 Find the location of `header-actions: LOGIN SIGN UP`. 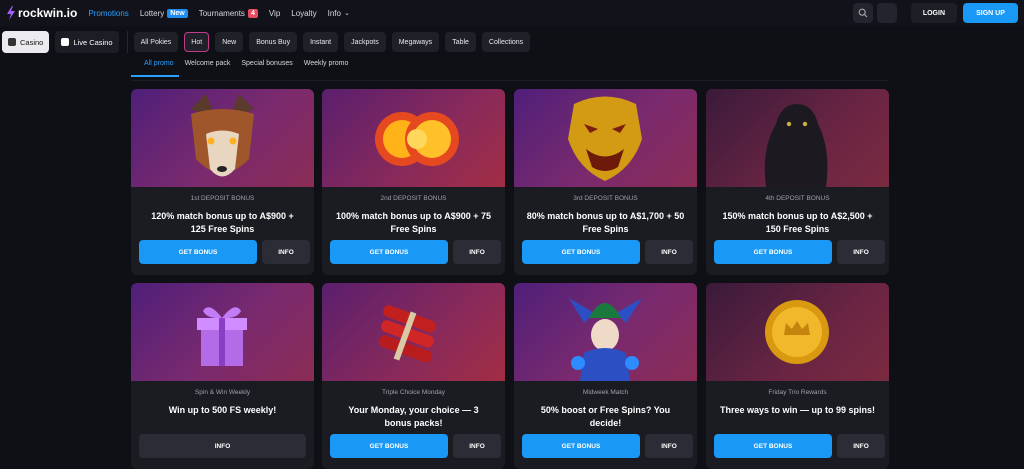

header-actions: LOGIN SIGN UP is located at coordinates (935, 13).